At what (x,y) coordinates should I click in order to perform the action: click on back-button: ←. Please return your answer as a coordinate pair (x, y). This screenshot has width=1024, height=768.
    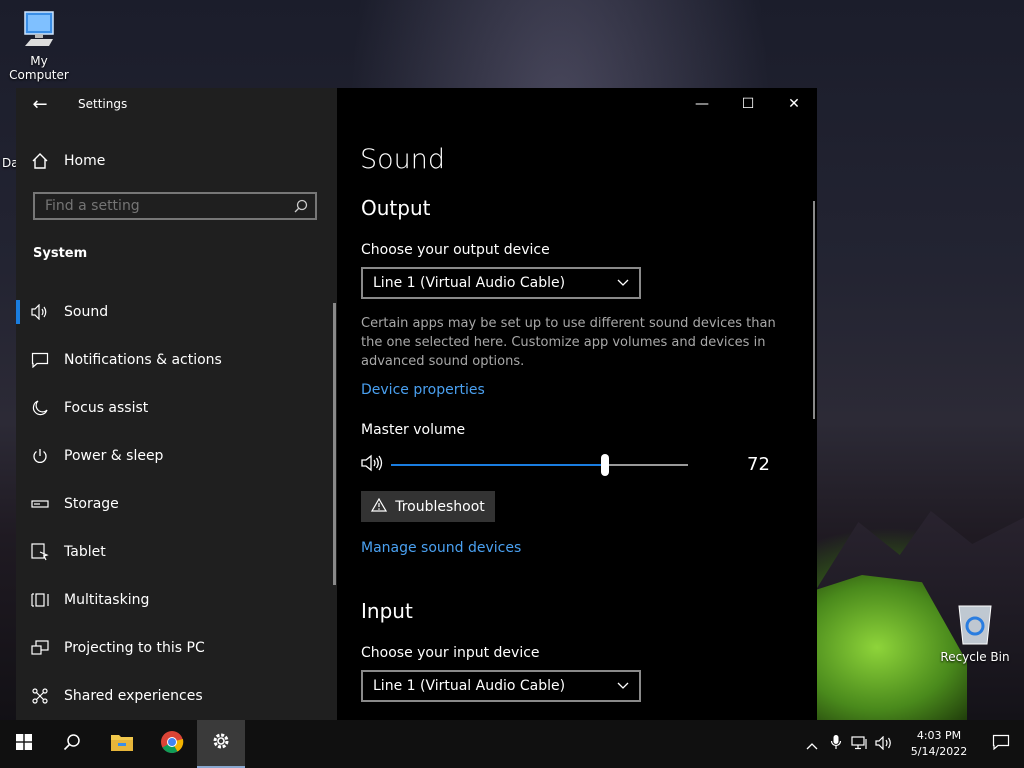
    Looking at the image, I should click on (40, 104).